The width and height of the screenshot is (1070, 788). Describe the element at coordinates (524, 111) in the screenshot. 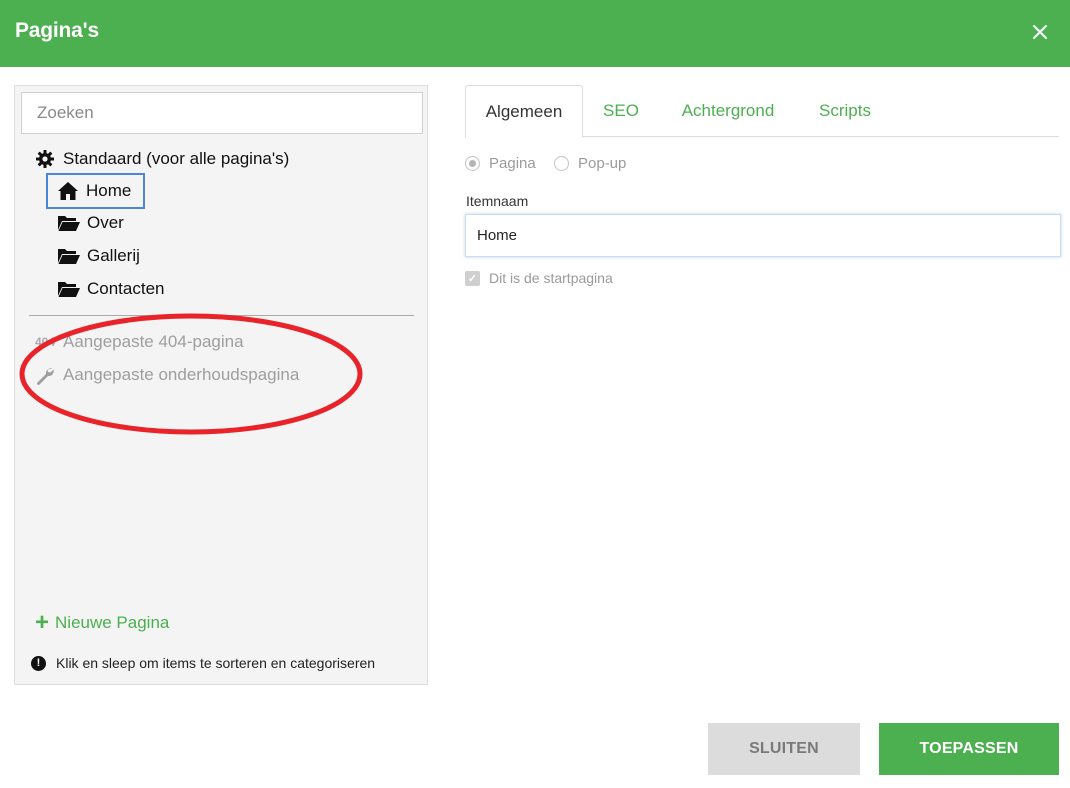

I see `tab-algemeen: Algemeen` at that location.